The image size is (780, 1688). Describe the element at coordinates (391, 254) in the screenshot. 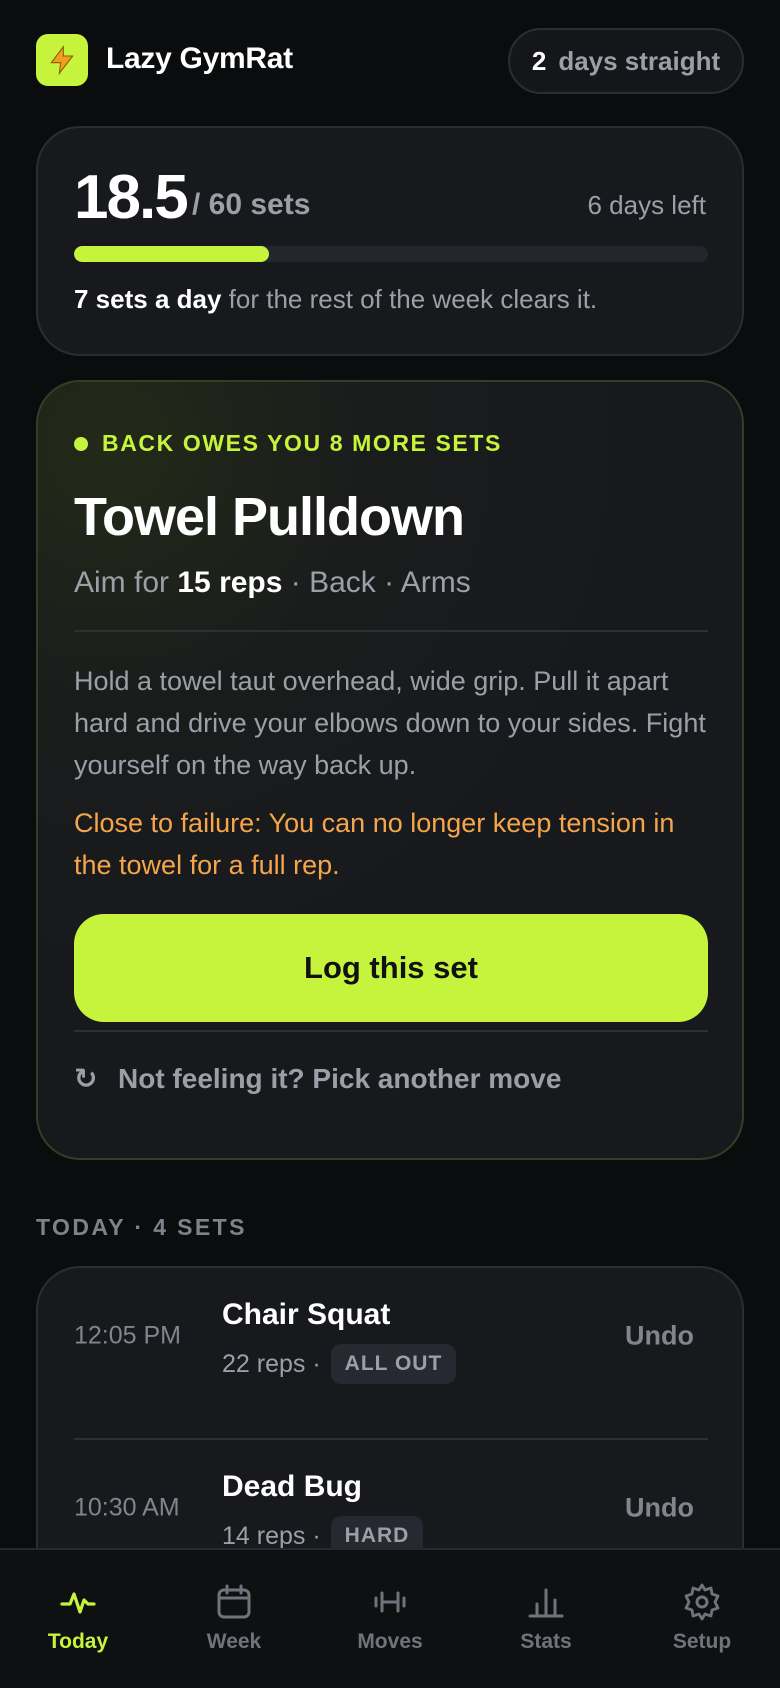

I see `progress-bar` at that location.